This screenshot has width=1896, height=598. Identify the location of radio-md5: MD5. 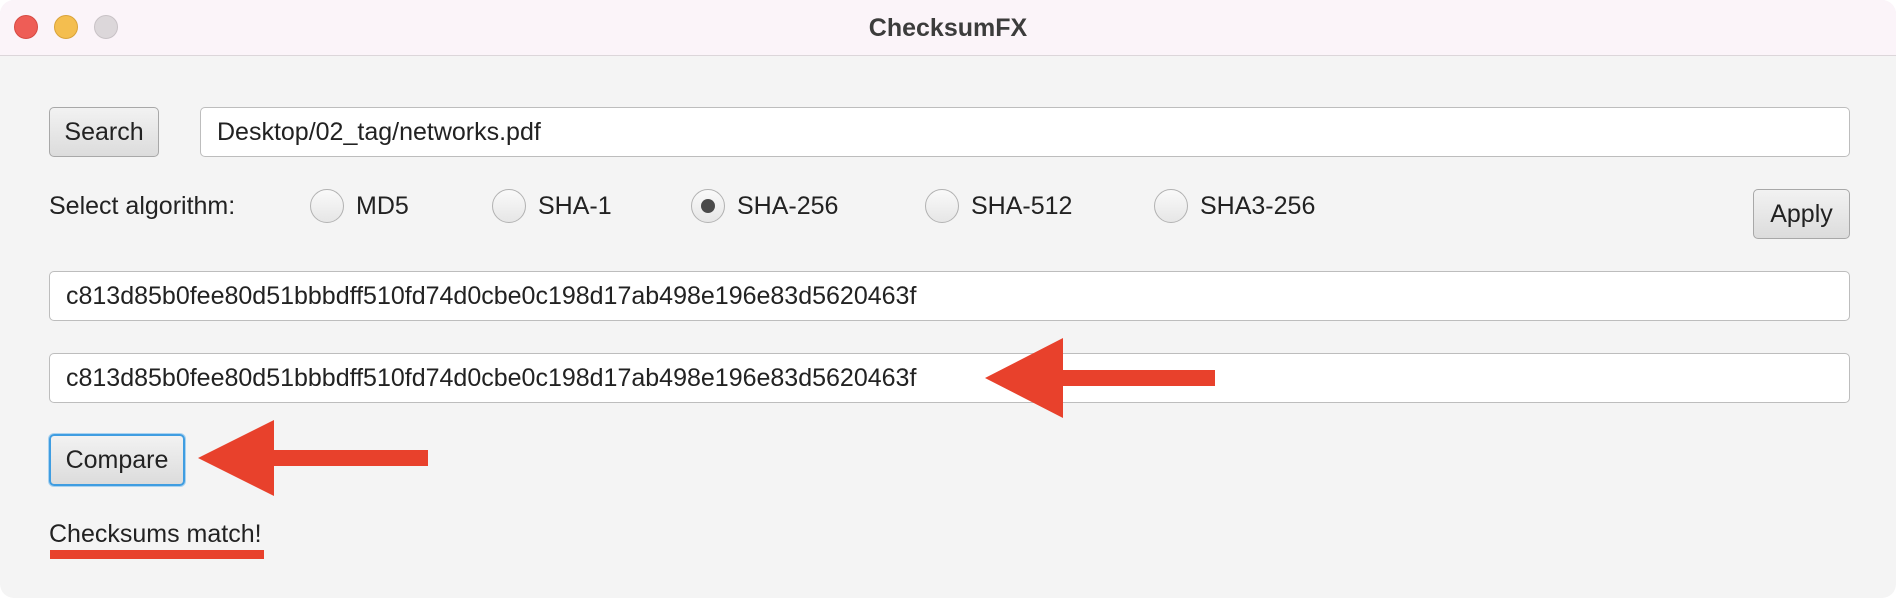
(359, 206).